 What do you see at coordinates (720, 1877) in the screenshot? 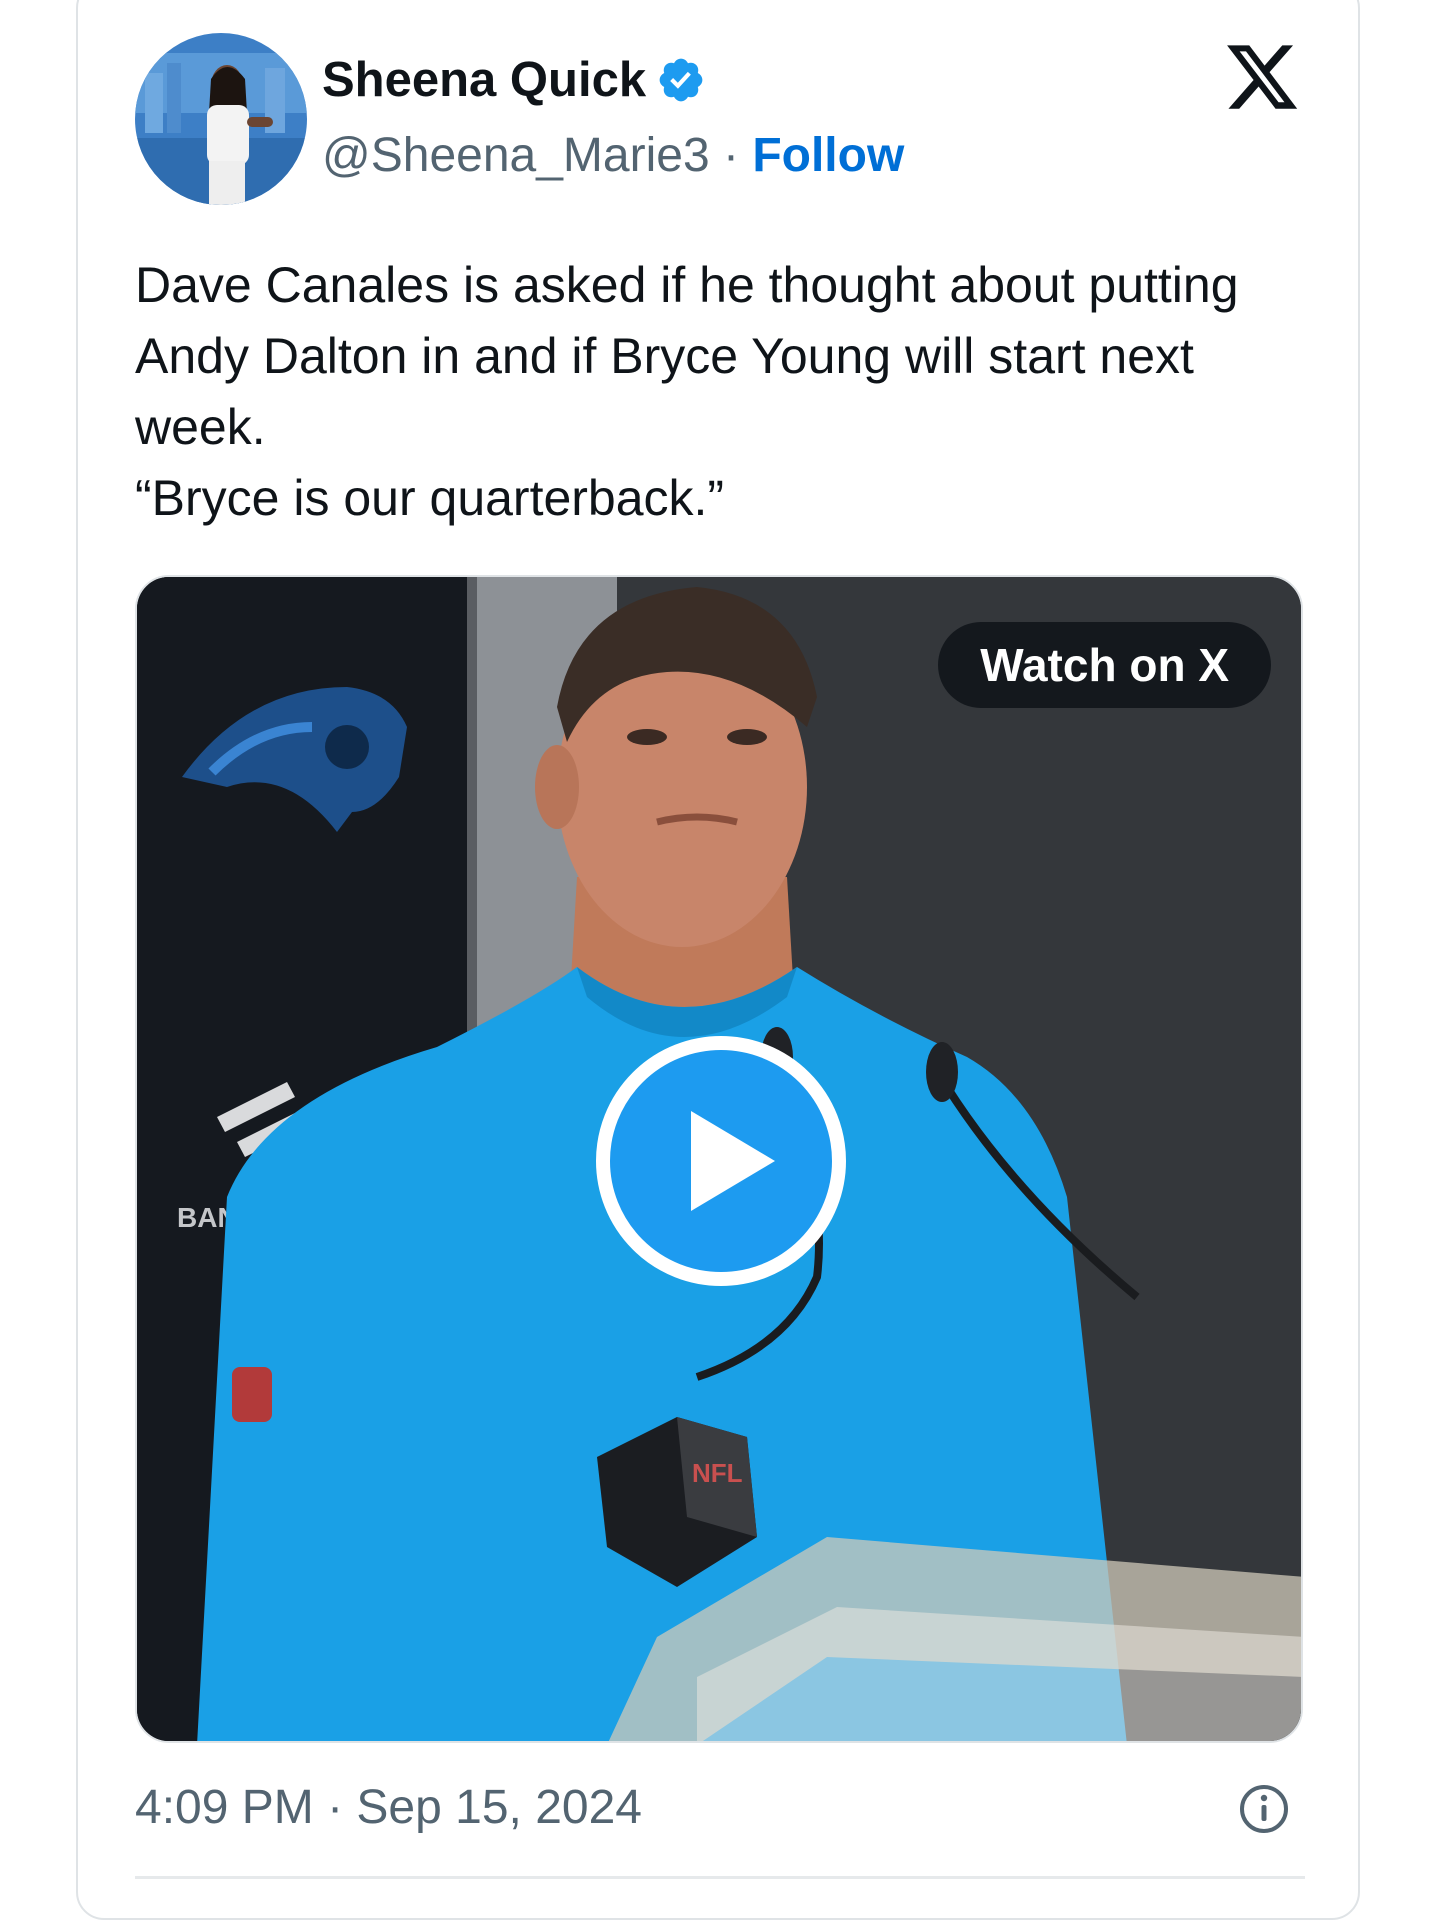
I see `footer-divider` at bounding box center [720, 1877].